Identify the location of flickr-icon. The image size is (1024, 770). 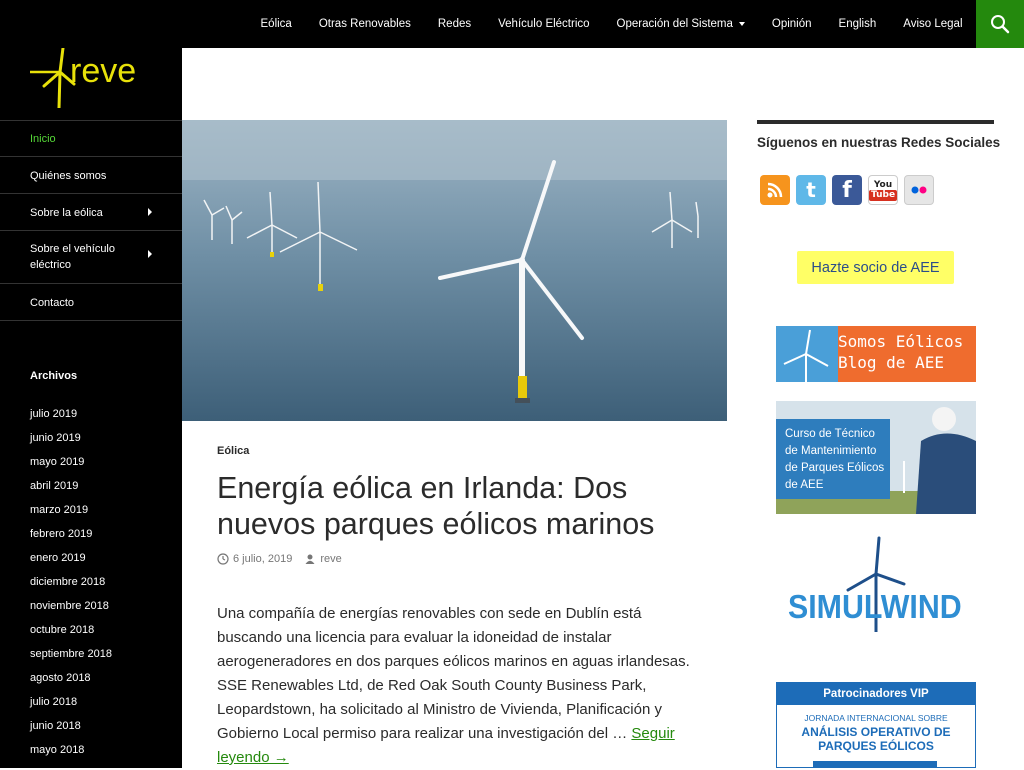
(919, 190).